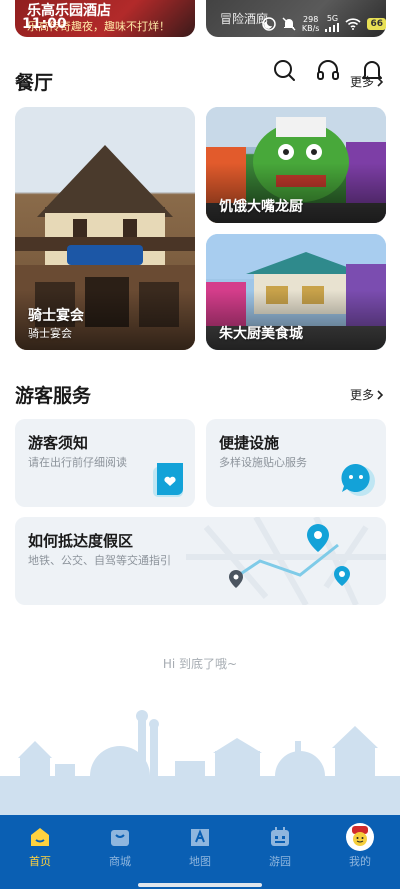  What do you see at coordinates (280, 861) in the screenshot?
I see `tab-label: 游园` at bounding box center [280, 861].